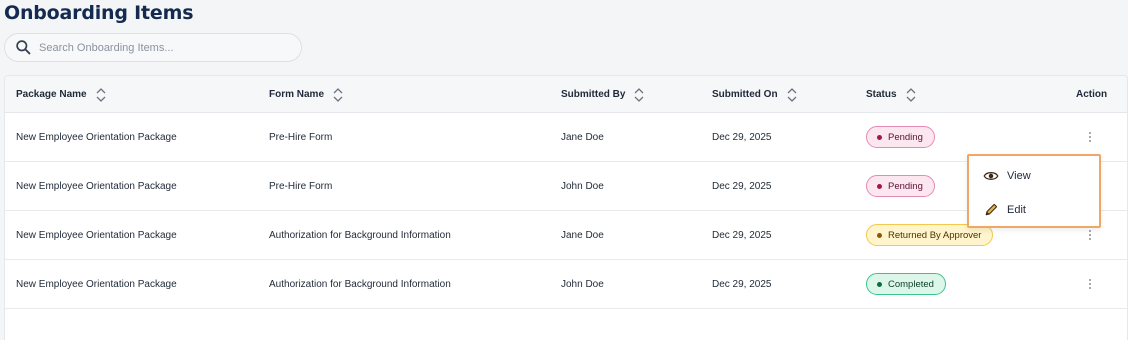 Image resolution: width=1128 pixels, height=340 pixels. What do you see at coordinates (1034, 176) in the screenshot?
I see `menu-item-view: View` at bounding box center [1034, 176].